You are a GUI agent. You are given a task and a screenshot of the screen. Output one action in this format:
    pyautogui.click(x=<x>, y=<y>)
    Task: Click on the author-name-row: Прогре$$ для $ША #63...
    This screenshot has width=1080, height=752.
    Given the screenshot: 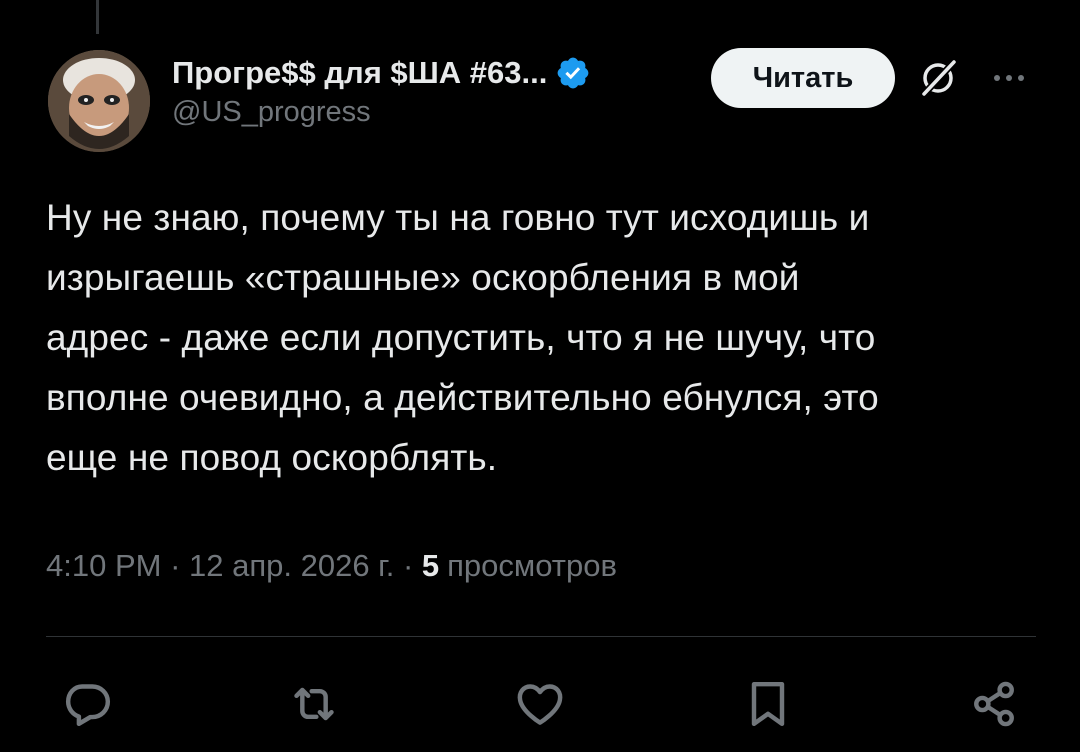 What is the action you would take?
    pyautogui.click(x=381, y=73)
    